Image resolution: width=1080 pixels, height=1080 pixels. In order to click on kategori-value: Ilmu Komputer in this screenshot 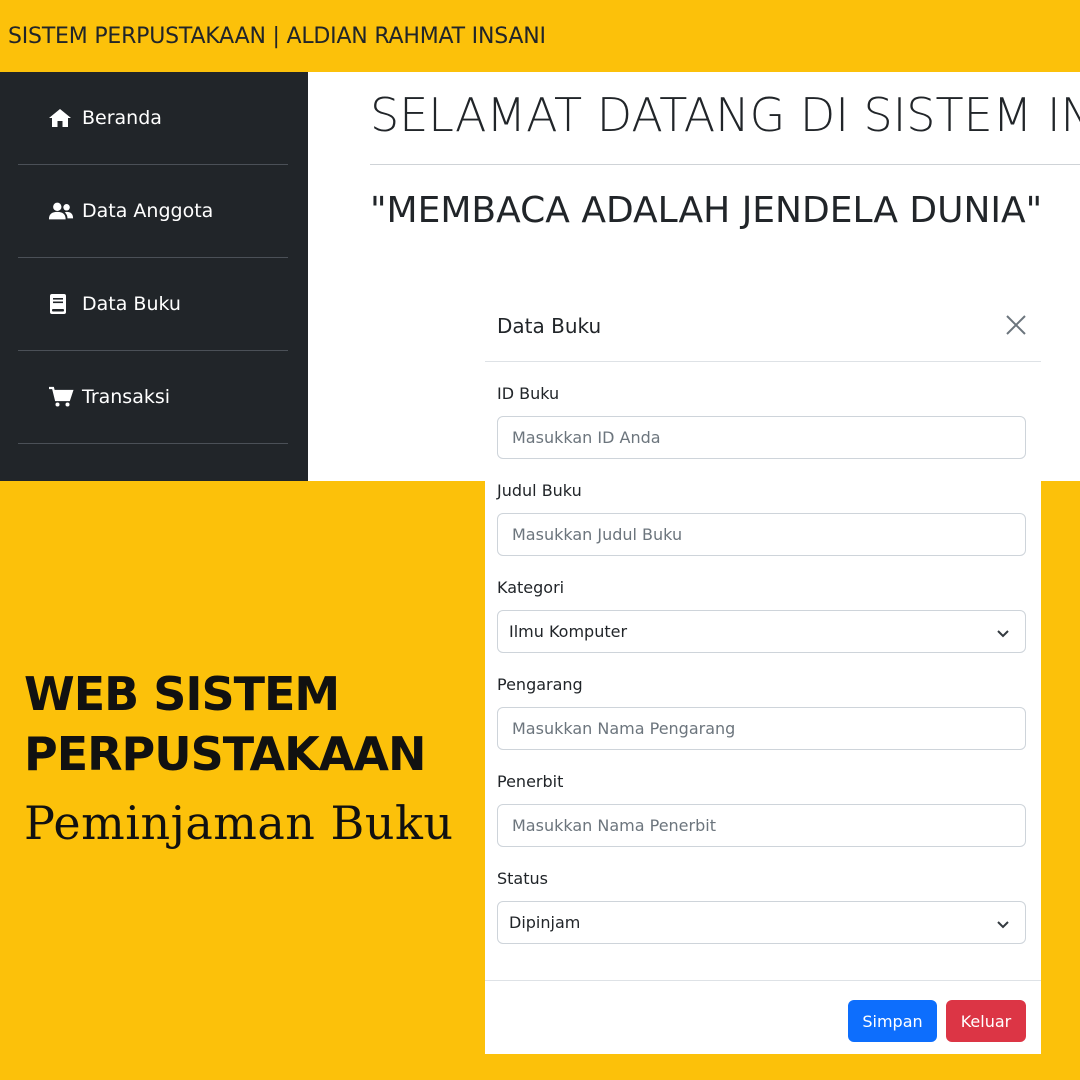, I will do `click(568, 631)`.